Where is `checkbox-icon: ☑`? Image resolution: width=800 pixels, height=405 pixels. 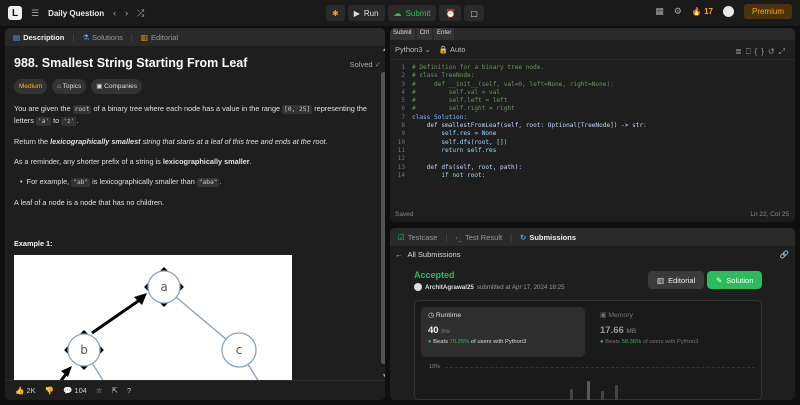 checkbox-icon: ☑ is located at coordinates (401, 237).